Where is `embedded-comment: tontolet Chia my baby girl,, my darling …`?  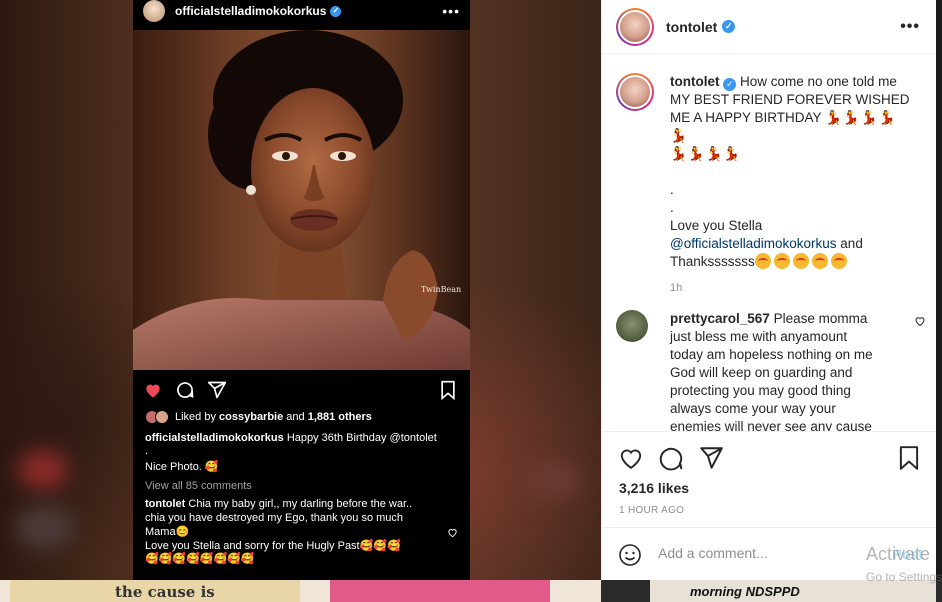
embedded-comment: tontolet Chia my baby girl,, my darling … is located at coordinates (278, 504).